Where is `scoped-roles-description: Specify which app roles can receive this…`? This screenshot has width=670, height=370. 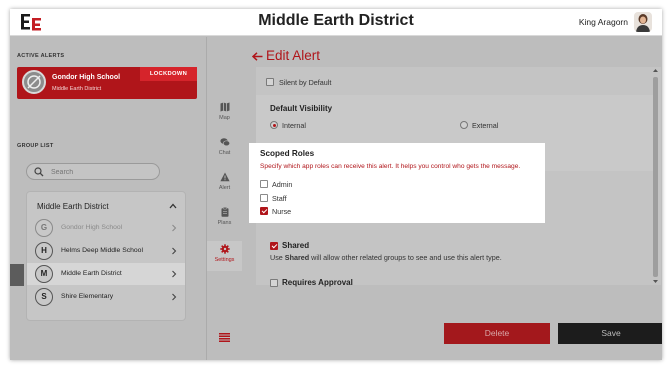 scoped-roles-description: Specify which app roles can receive this… is located at coordinates (390, 166).